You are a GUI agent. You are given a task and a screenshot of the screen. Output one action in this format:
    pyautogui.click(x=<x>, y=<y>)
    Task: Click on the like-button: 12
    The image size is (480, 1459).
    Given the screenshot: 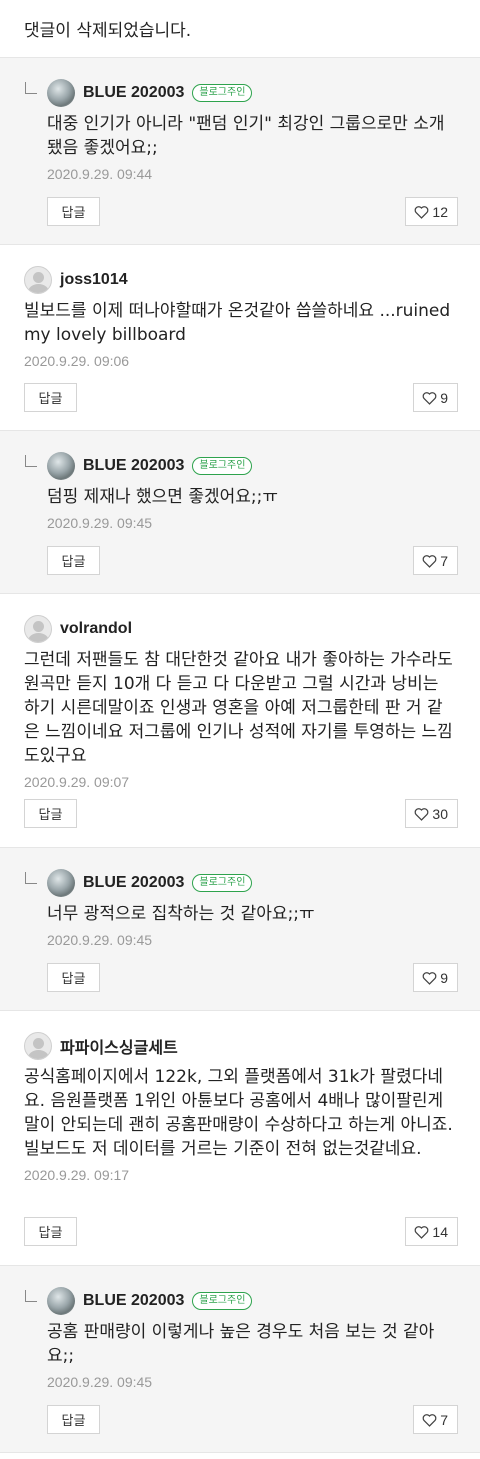 What is the action you would take?
    pyautogui.click(x=431, y=211)
    